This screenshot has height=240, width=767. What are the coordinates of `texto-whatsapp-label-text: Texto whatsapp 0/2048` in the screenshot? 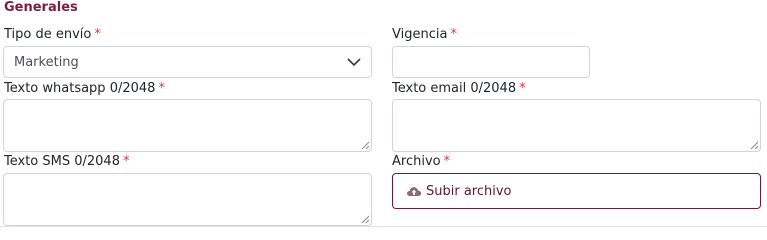 It's located at (80, 88).